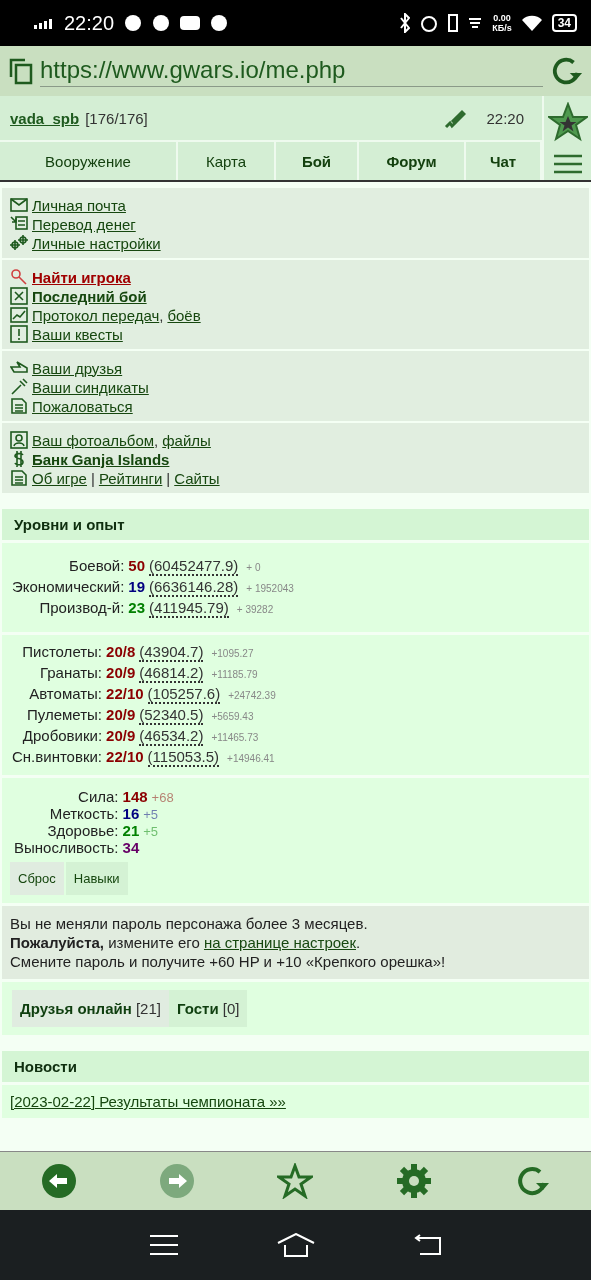 The width and height of the screenshot is (591, 1280). I want to click on menu-link: Перевод денег, so click(84, 224).